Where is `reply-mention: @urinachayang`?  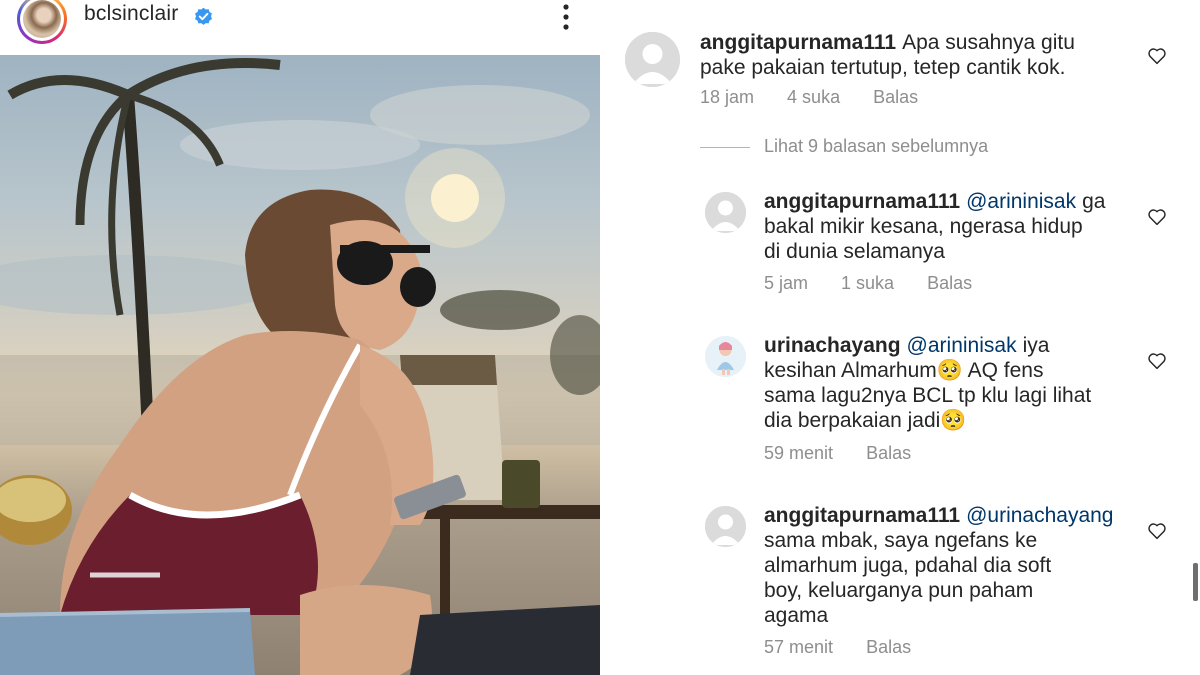
reply-mention: @urinachayang is located at coordinates (1039, 515).